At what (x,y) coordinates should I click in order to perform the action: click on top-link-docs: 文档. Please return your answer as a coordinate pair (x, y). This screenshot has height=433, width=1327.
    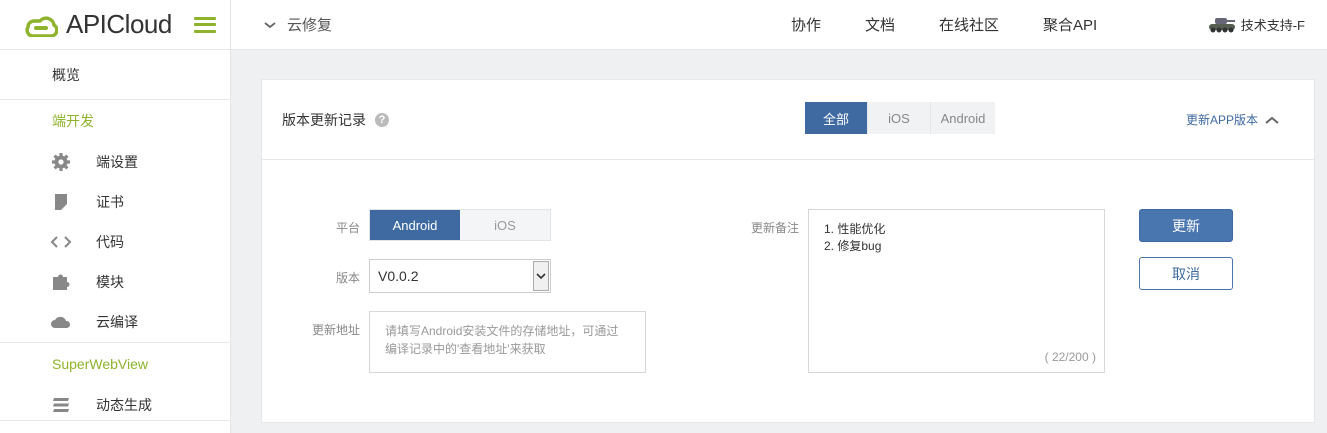
    Looking at the image, I should click on (880, 24).